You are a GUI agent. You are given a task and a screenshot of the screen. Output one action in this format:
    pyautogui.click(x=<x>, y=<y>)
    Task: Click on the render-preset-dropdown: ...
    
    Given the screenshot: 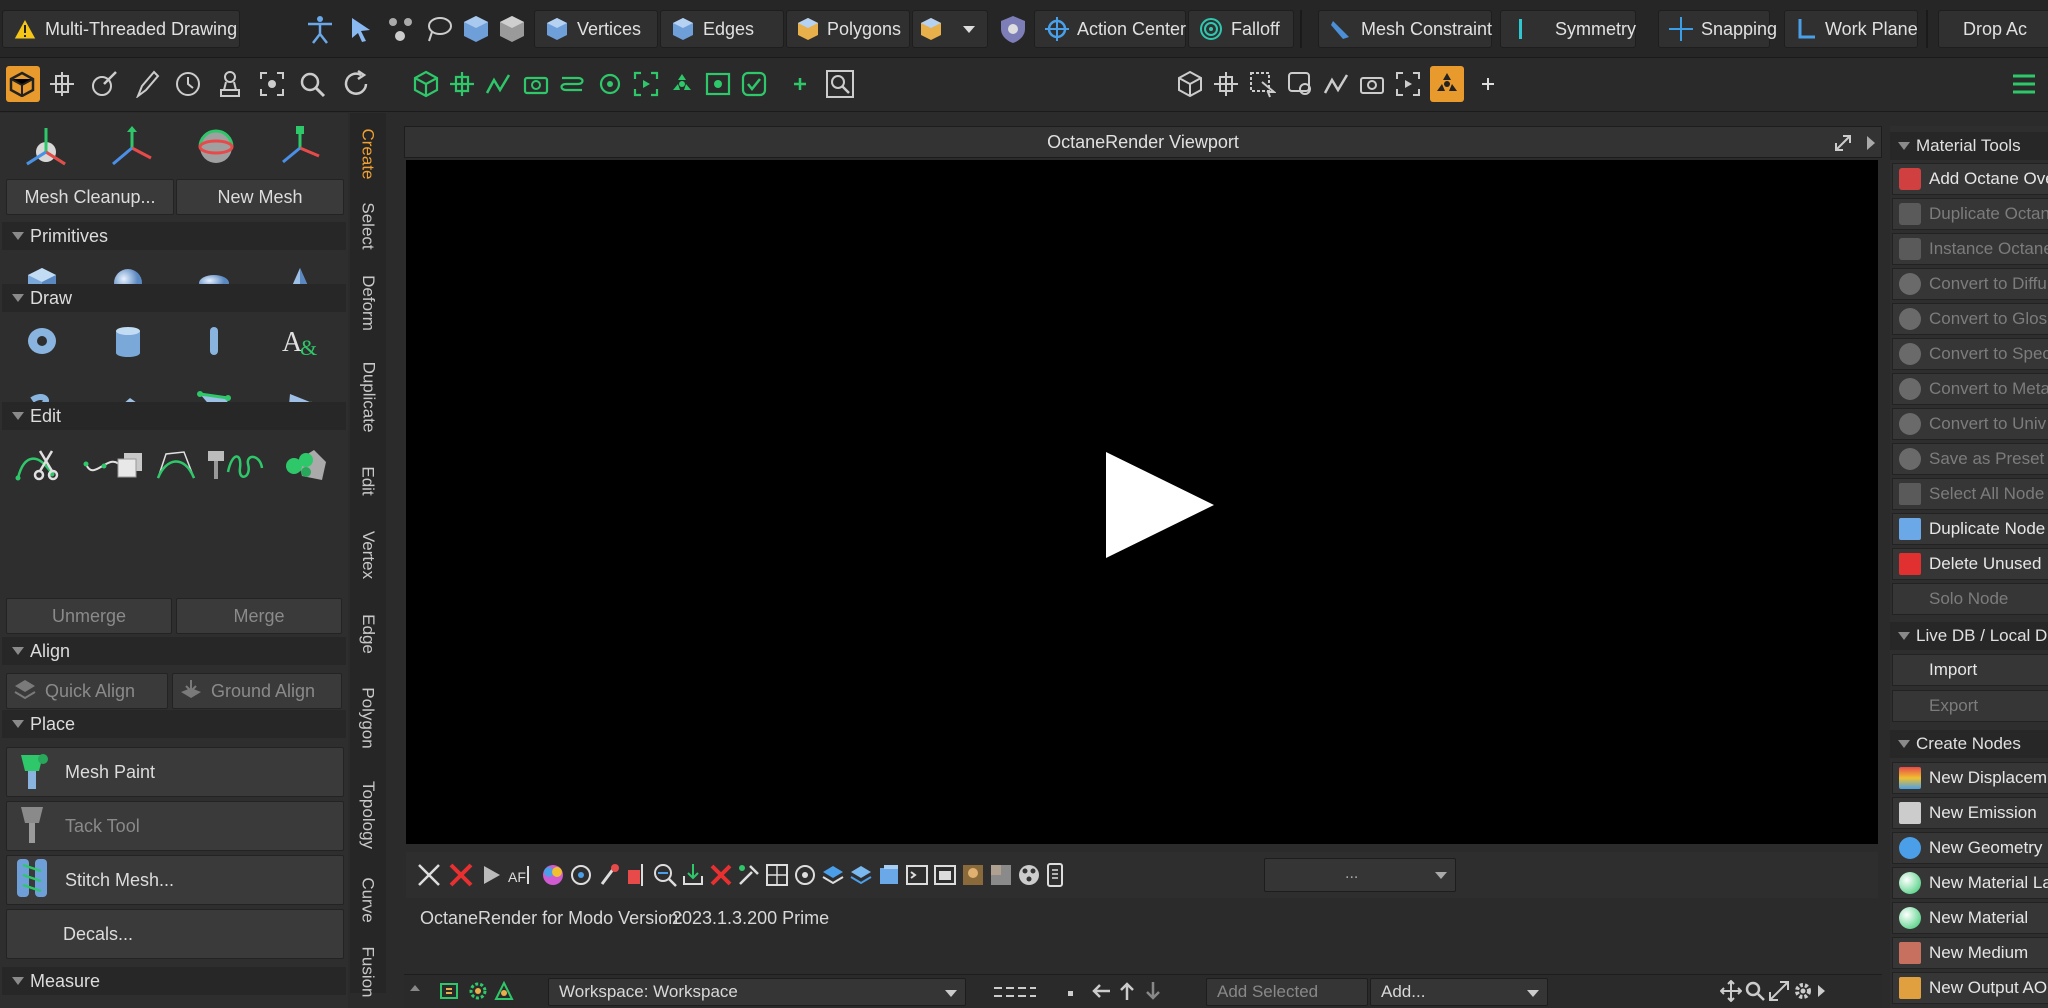 What is the action you would take?
    pyautogui.click(x=1360, y=875)
    